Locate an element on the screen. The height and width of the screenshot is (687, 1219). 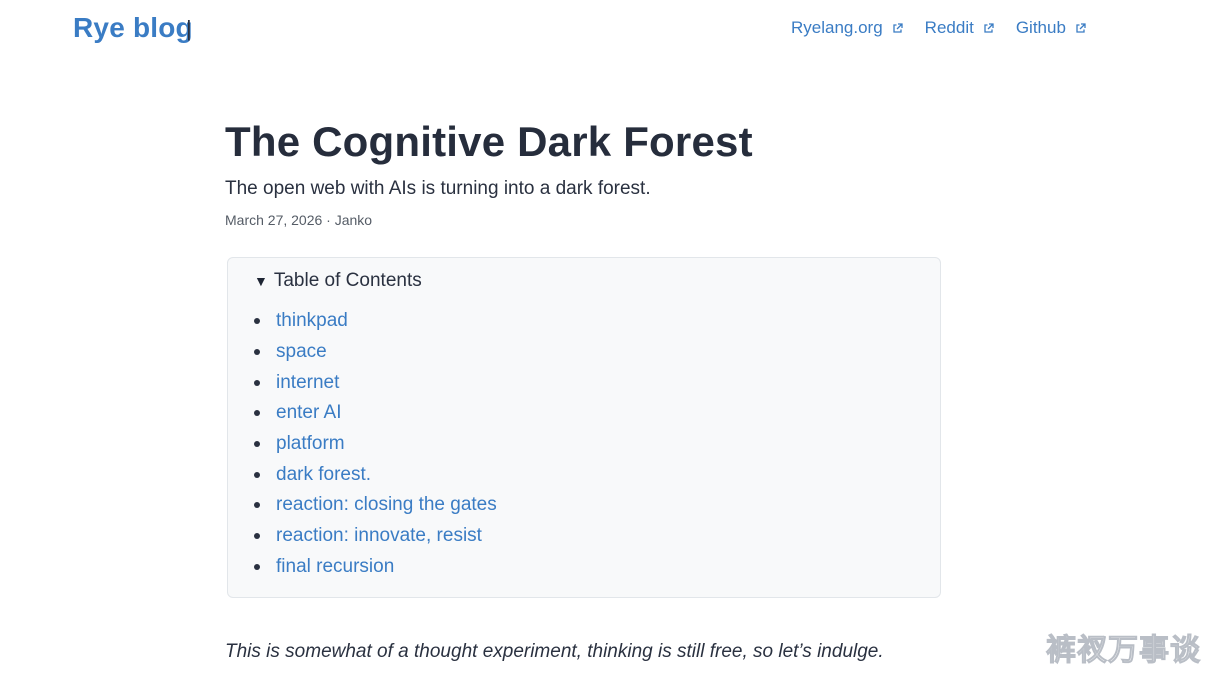
toc-link: platform is located at coordinates (310, 444).